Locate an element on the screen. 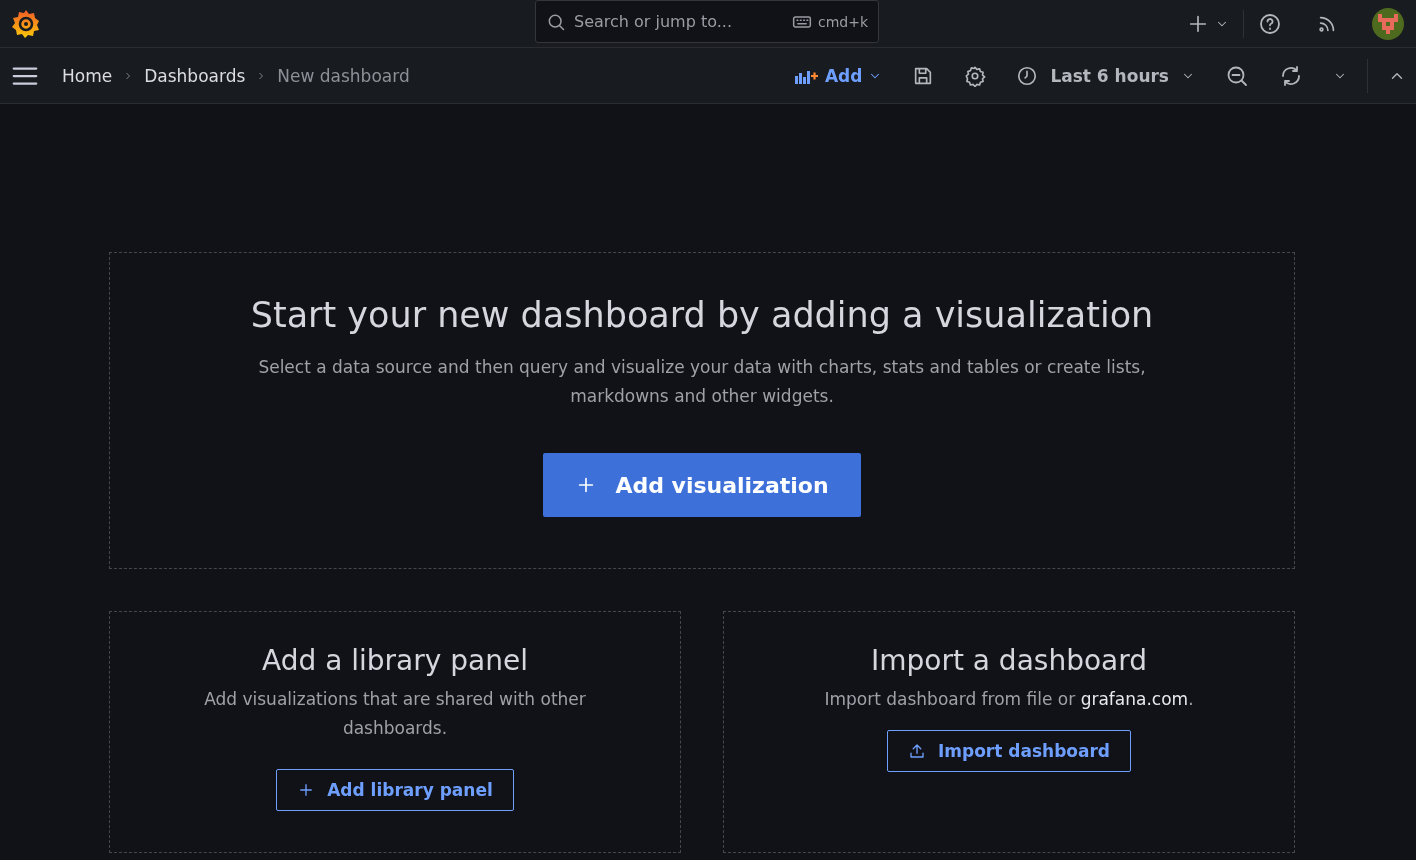 Image resolution: width=1416 pixels, height=860 pixels. help-icon is located at coordinates (1270, 23).